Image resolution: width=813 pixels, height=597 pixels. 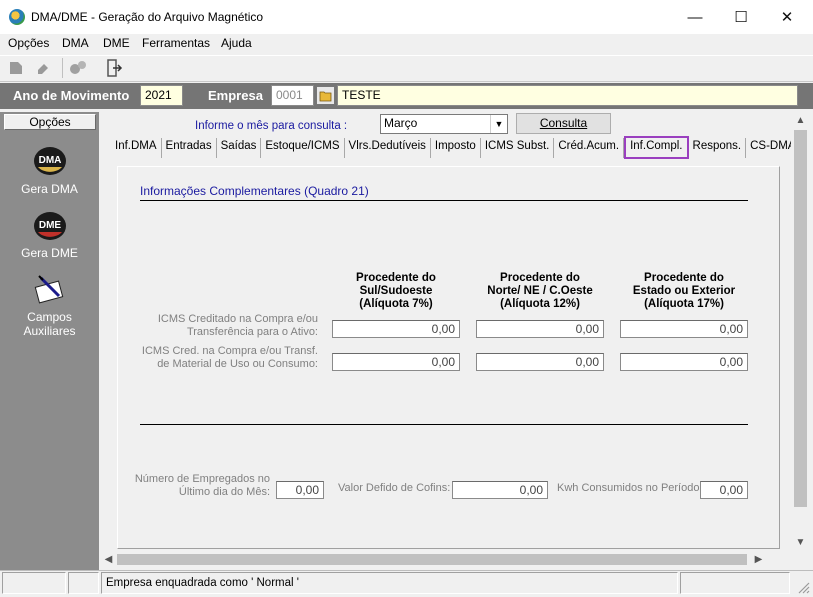 What do you see at coordinates (116, 43) in the screenshot?
I see `menu-dme: DME` at bounding box center [116, 43].